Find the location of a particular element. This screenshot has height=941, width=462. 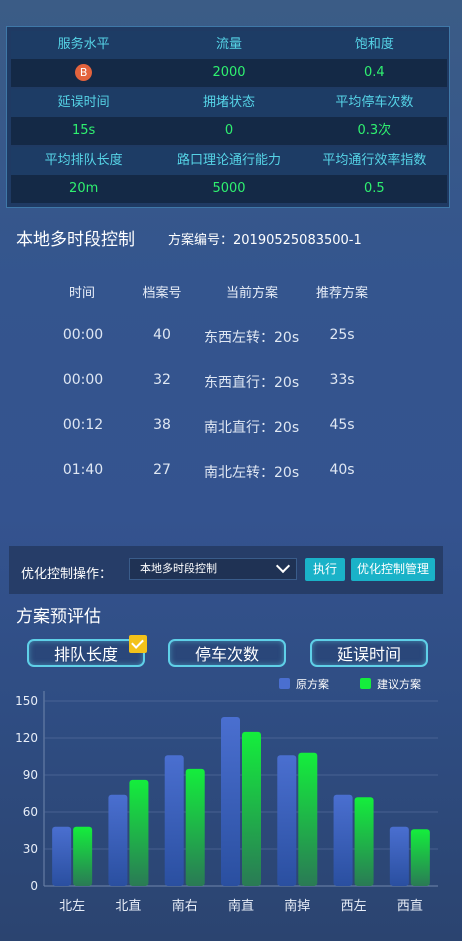

capacity-value: 5000 is located at coordinates (229, 188).